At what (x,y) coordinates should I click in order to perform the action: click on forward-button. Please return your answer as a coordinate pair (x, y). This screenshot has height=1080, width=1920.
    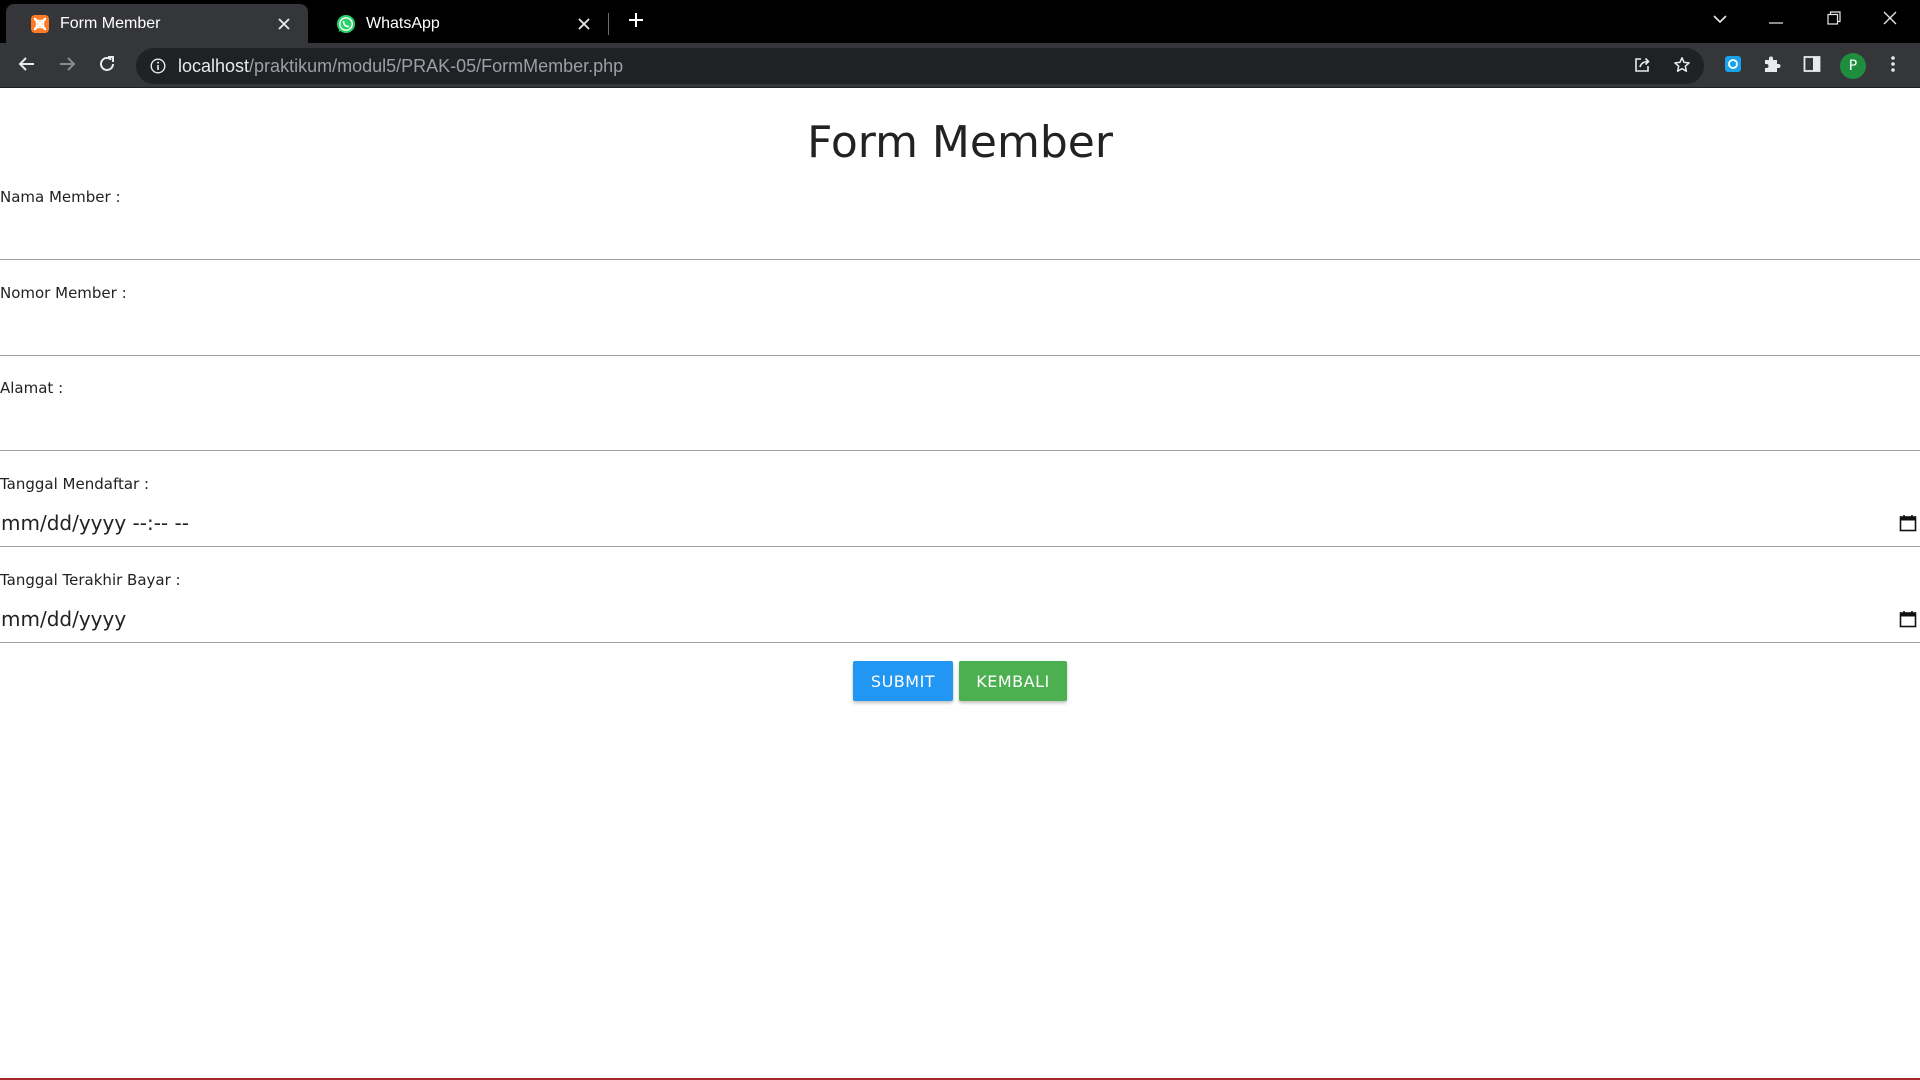
    Looking at the image, I should click on (67, 66).